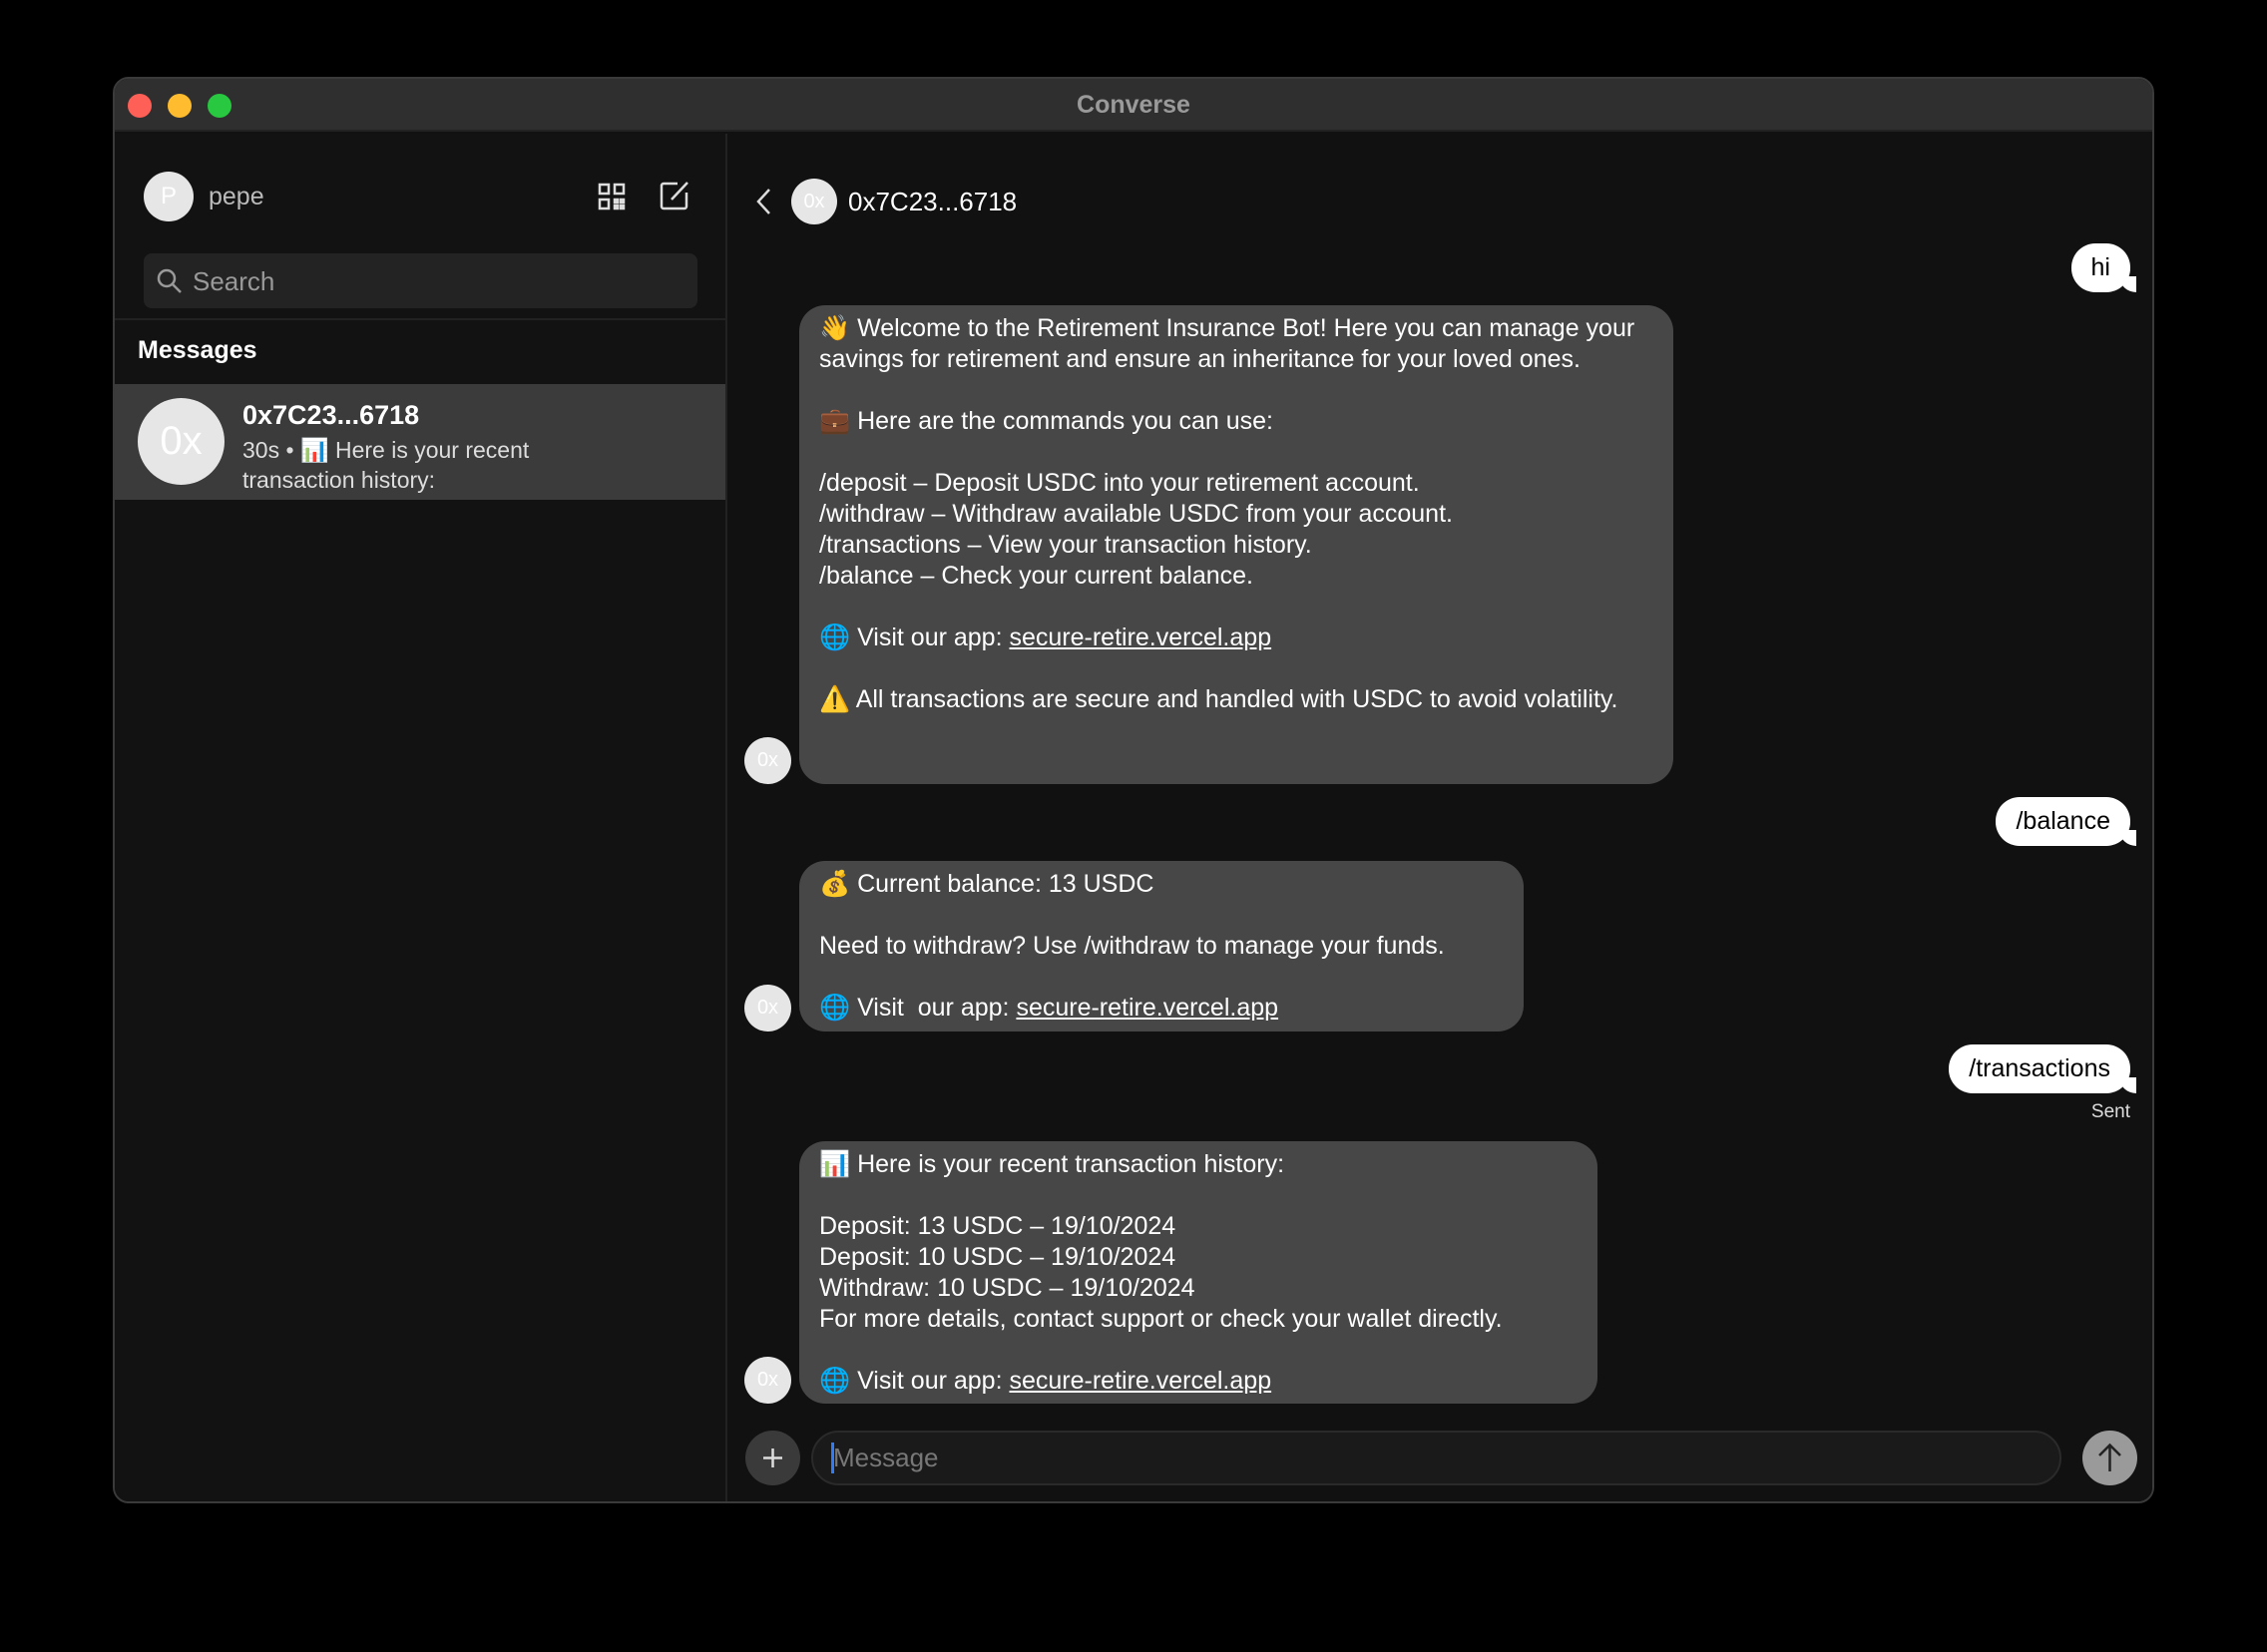 The width and height of the screenshot is (2267, 1652). Describe the element at coordinates (1046, 421) in the screenshot. I see `message-line: 💼 Here are the commands you can use:` at that location.